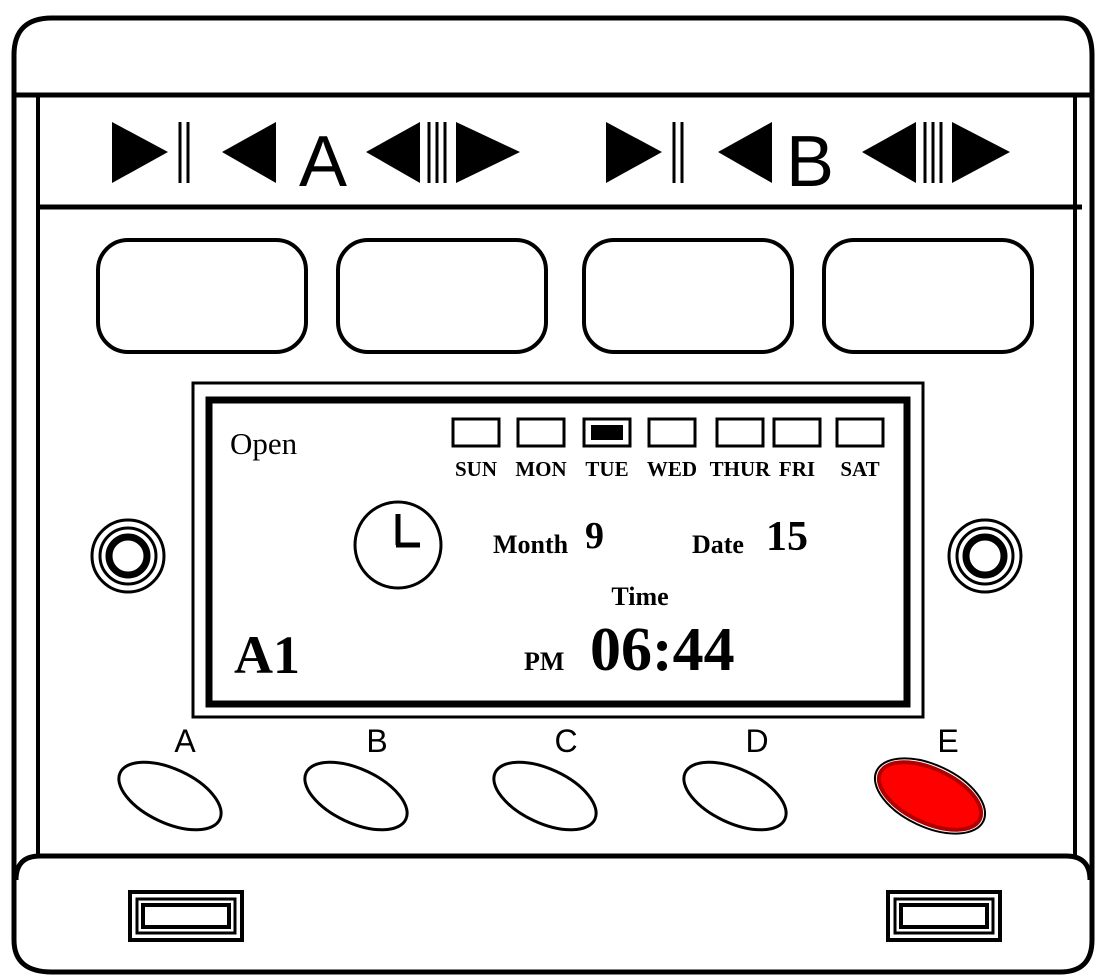 This screenshot has height=977, width=1102. What do you see at coordinates (810, 162) in the screenshot?
I see `channel-b-label: B` at bounding box center [810, 162].